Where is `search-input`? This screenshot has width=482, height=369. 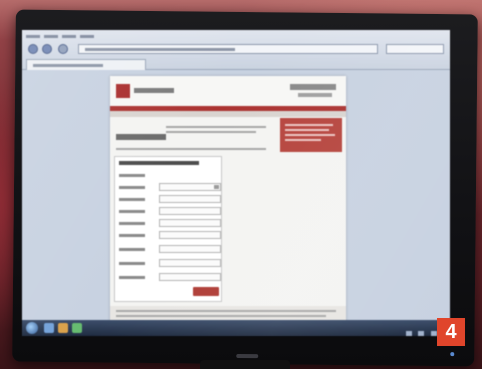 search-input is located at coordinates (415, 49).